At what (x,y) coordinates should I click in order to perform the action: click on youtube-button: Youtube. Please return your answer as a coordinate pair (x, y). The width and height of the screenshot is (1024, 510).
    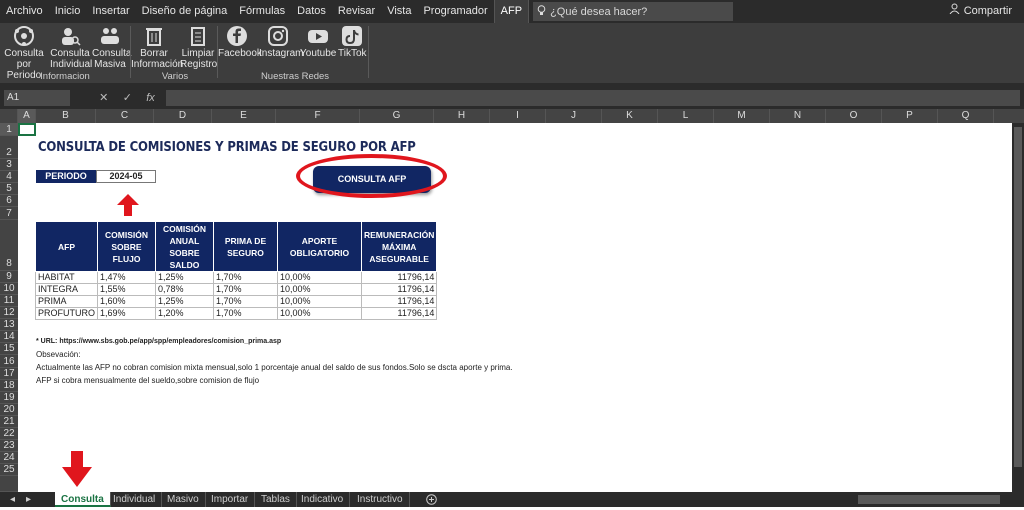
    Looking at the image, I should click on (318, 41).